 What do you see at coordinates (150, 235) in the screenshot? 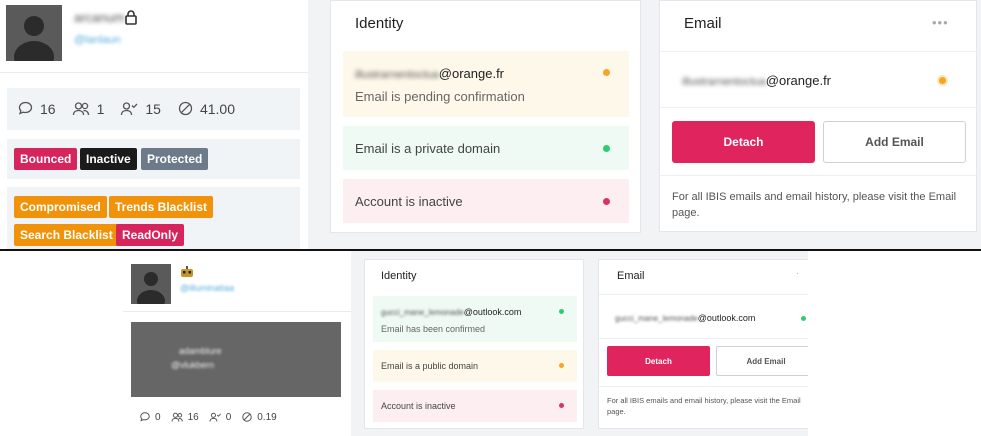
I see `badge-readonly: ReadOnly` at bounding box center [150, 235].